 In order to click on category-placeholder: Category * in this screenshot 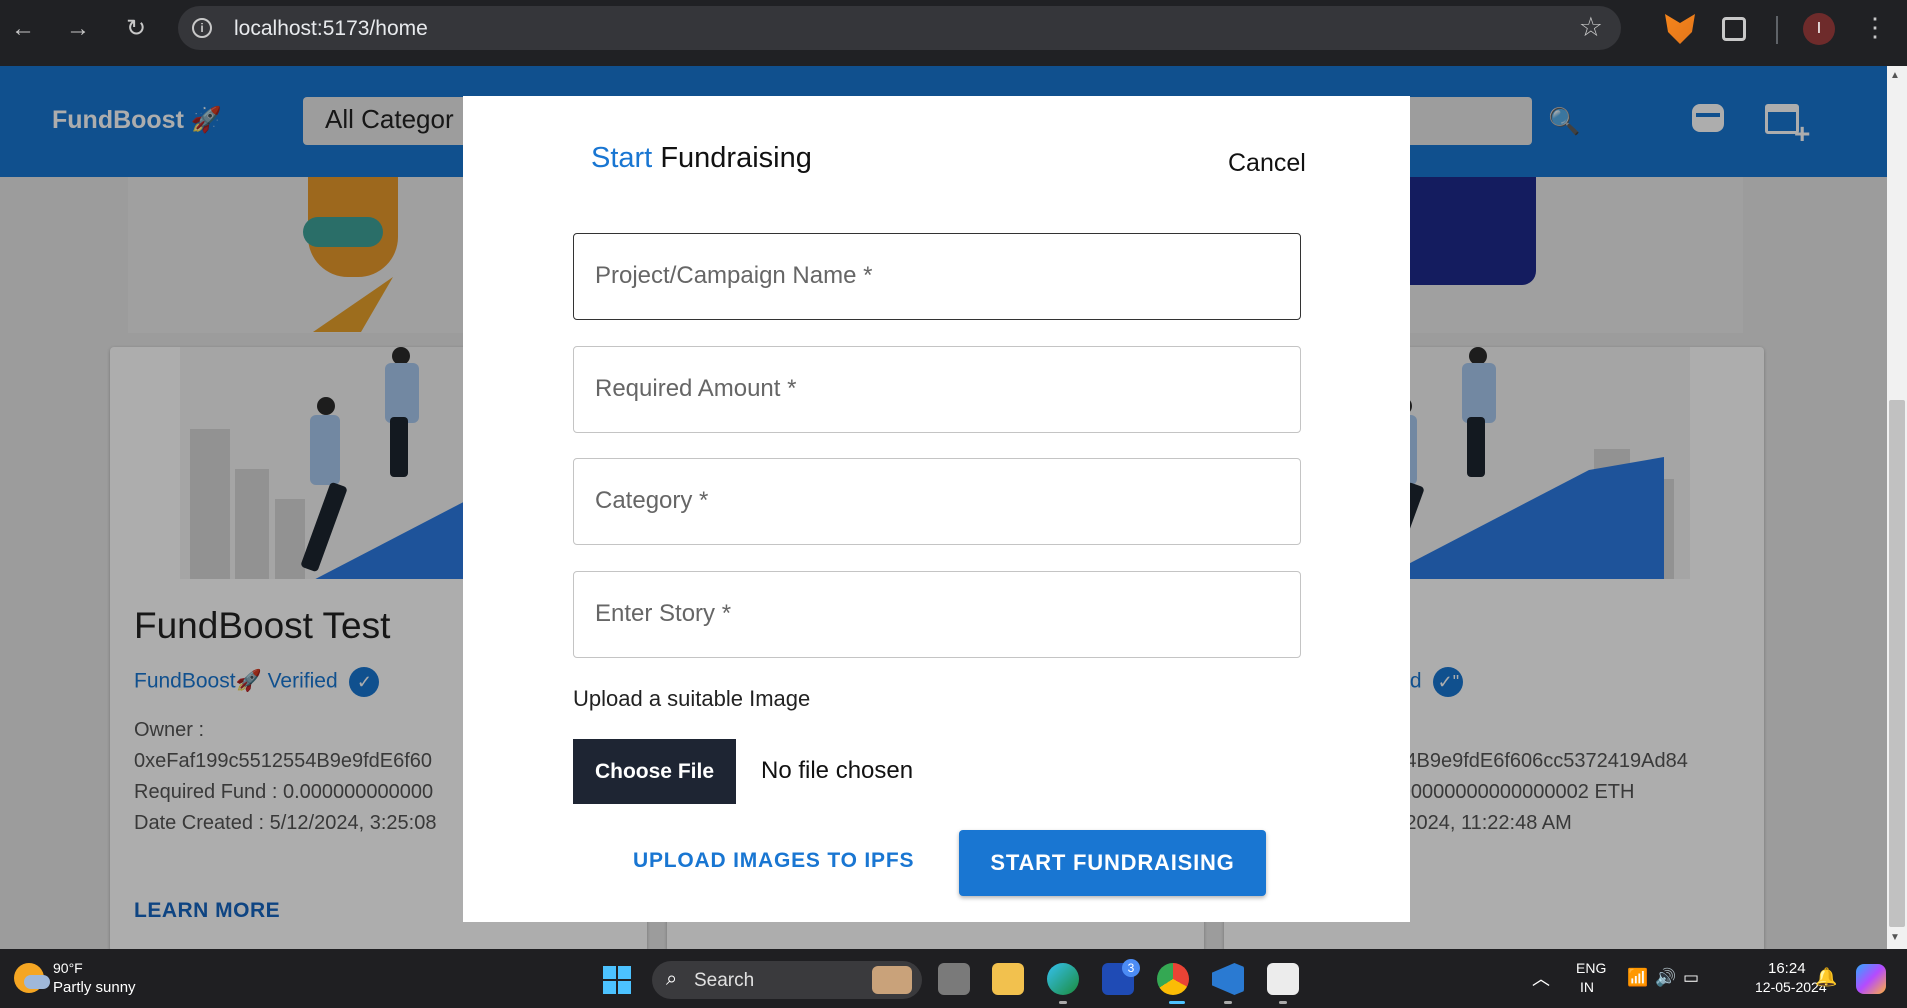, I will do `click(652, 500)`.